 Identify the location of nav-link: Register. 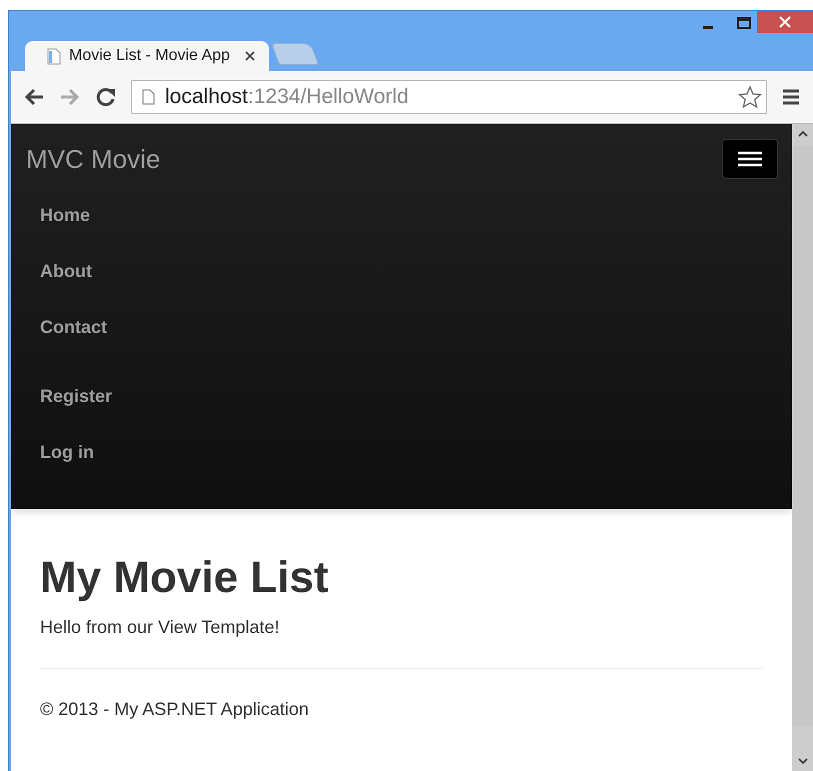
(402, 403).